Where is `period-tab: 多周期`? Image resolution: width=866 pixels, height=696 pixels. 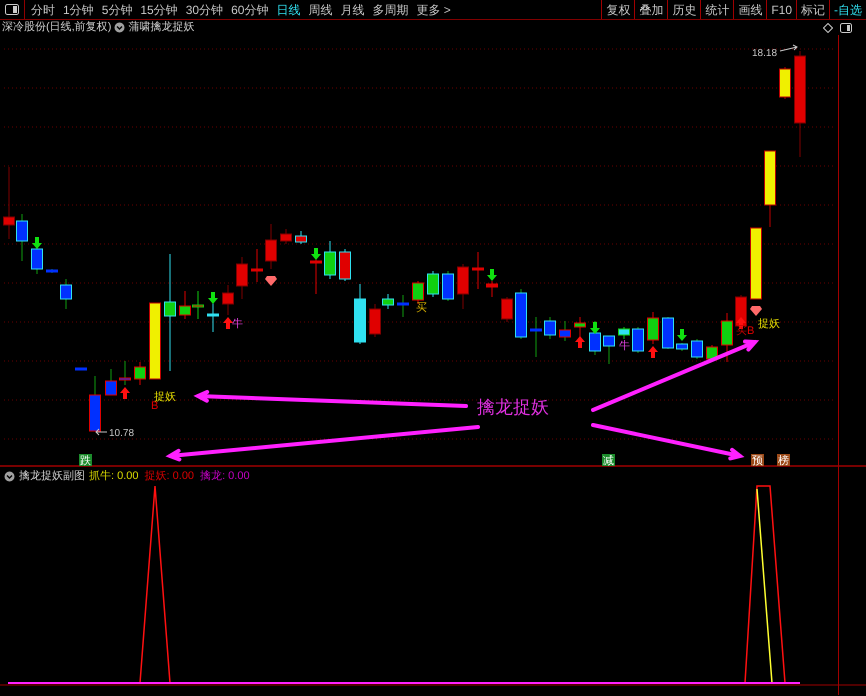 period-tab: 多周期 is located at coordinates (390, 9).